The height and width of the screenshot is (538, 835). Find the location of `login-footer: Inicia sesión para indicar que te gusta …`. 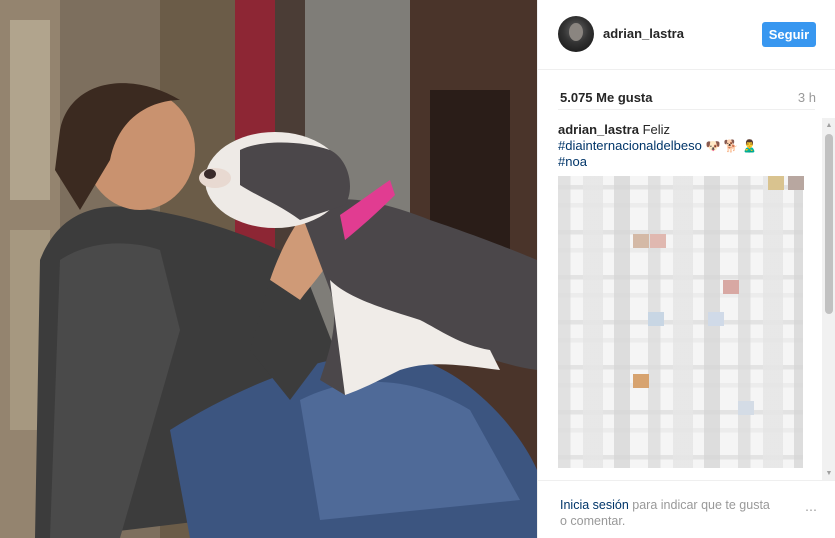

login-footer: Inicia sesión para indicar que te gusta … is located at coordinates (686, 509).